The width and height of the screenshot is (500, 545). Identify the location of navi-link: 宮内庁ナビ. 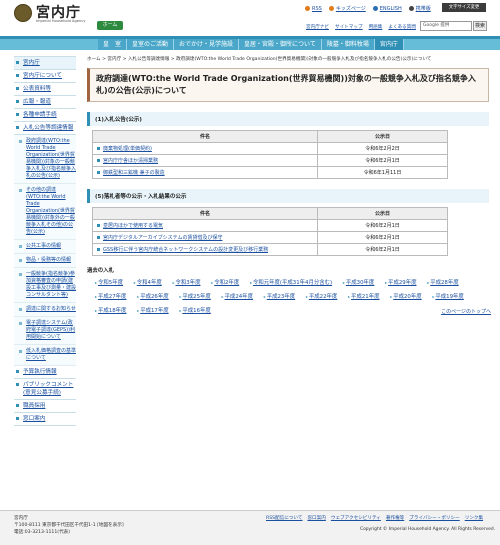
(317, 27).